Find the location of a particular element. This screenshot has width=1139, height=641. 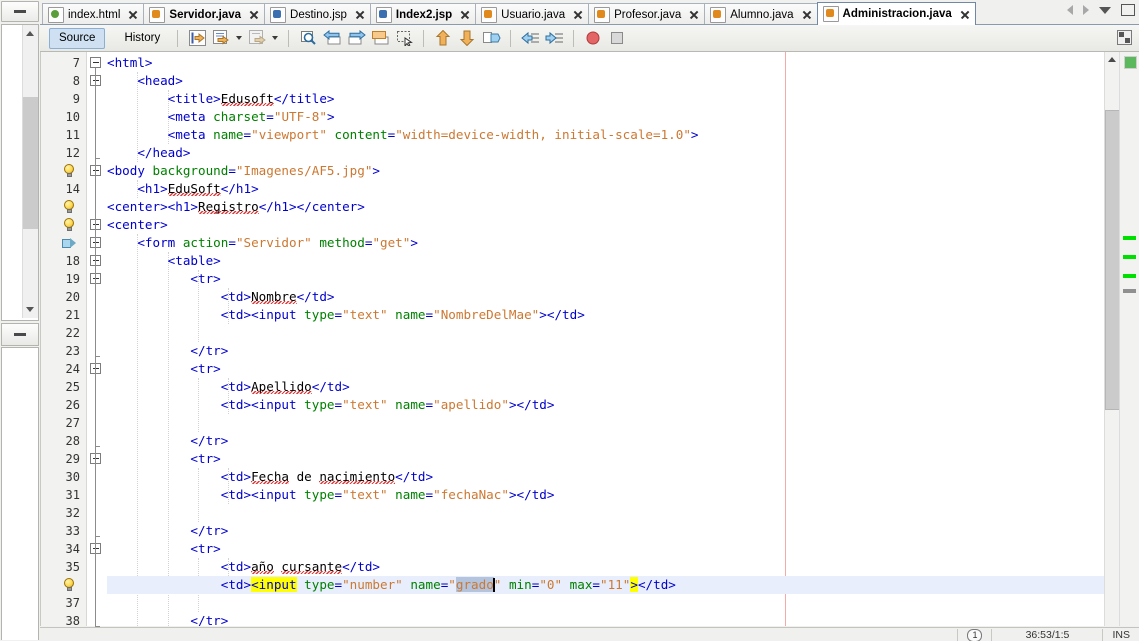

gutter-row: 27 is located at coordinates (63, 423).